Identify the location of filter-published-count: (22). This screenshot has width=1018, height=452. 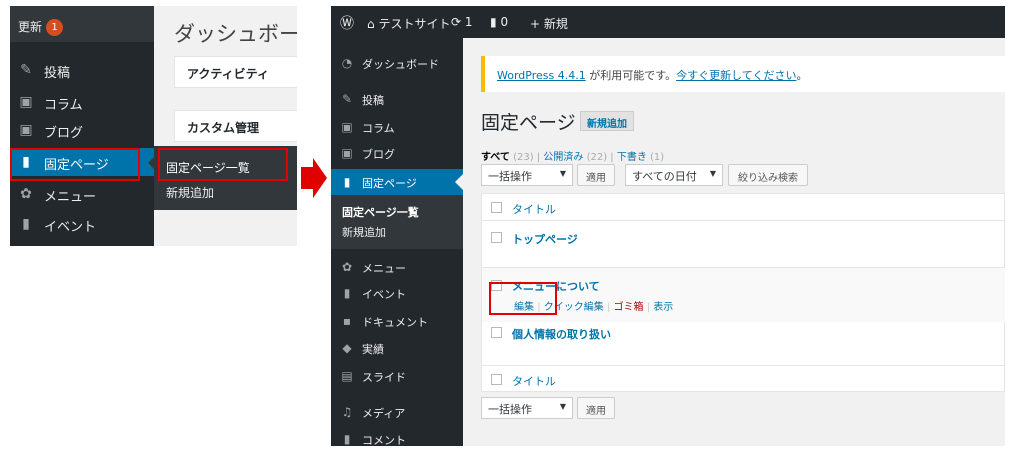
(597, 157).